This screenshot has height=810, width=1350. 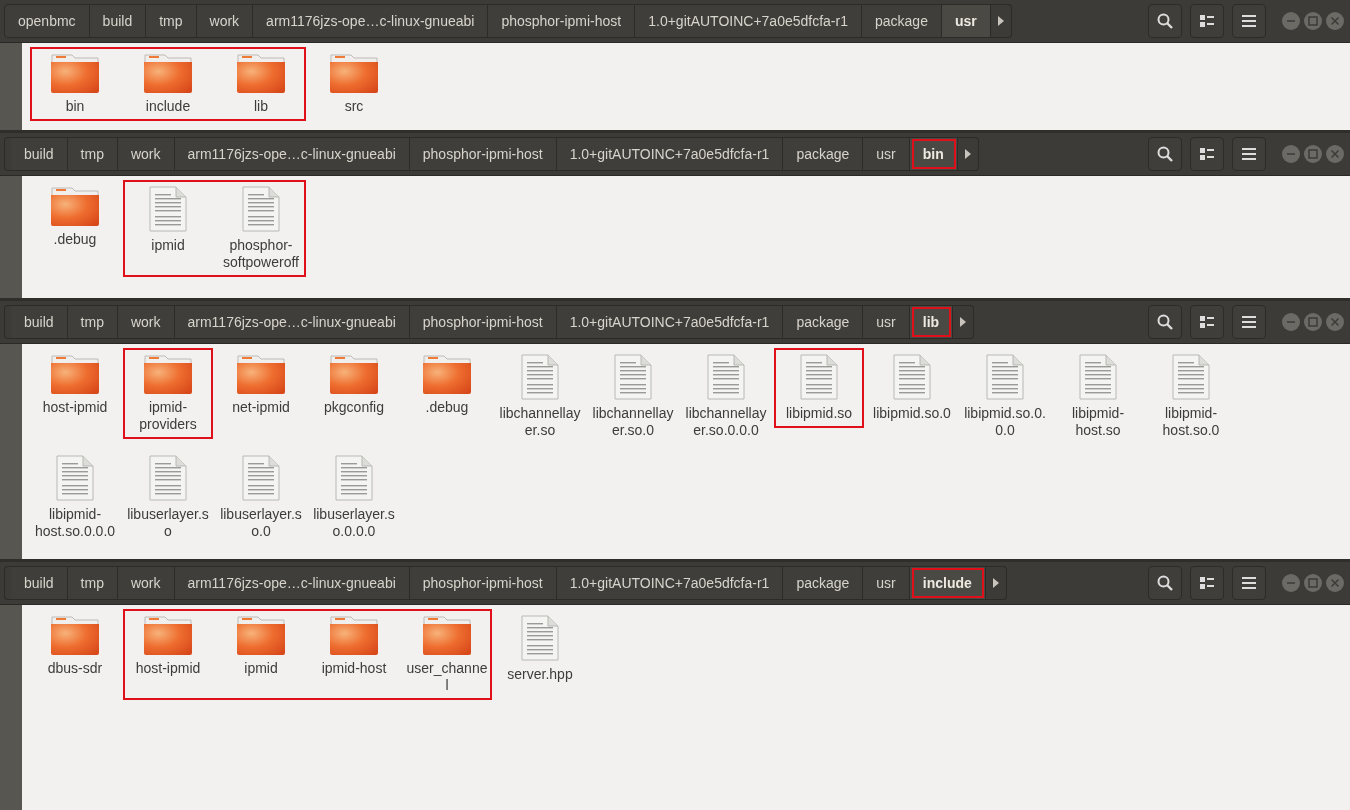 I want to click on file-item: libipmid.so.0.0.0, so click(x=1005, y=396).